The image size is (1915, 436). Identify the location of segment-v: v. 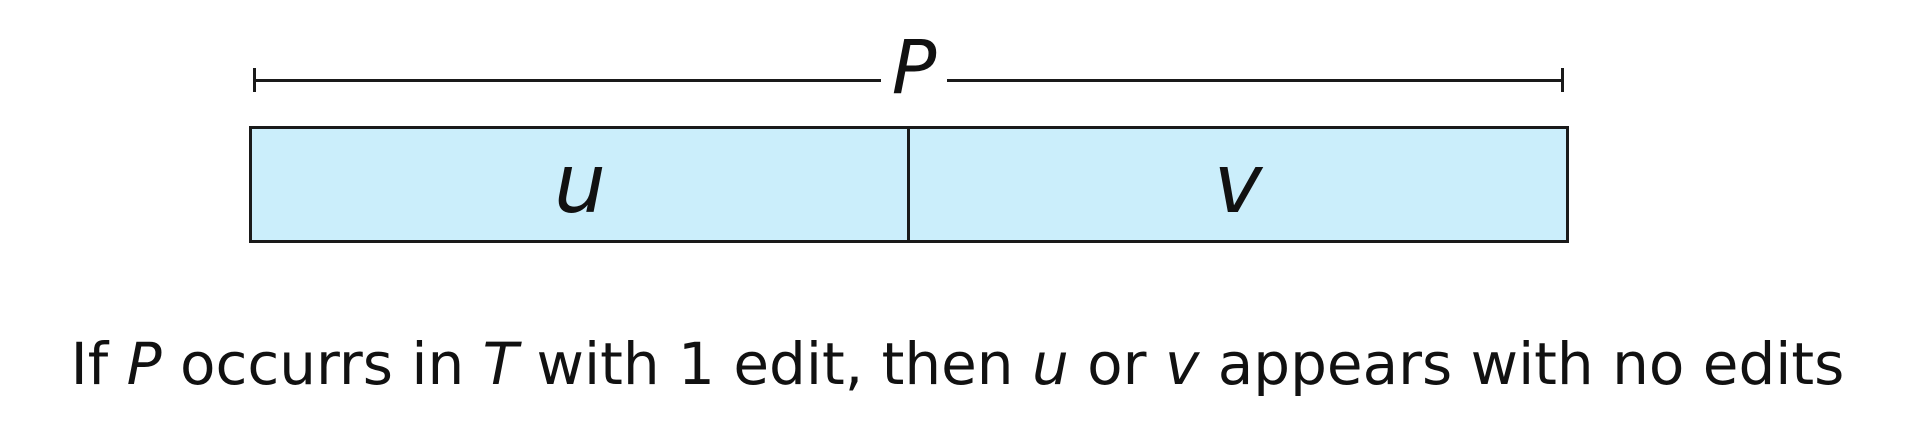
(1238, 184).